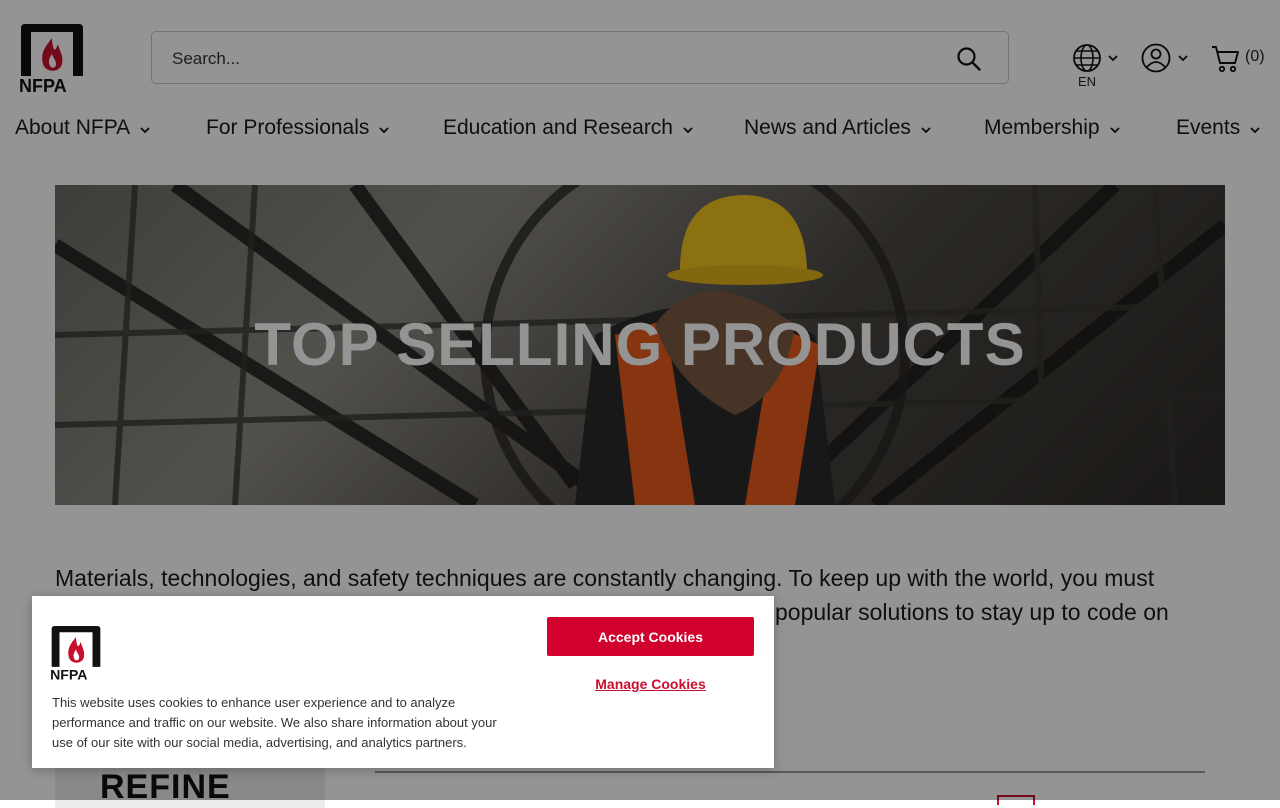 The width and height of the screenshot is (1280, 808). What do you see at coordinates (650, 684) in the screenshot?
I see `manage-cookies-link: Manage Cookies` at bounding box center [650, 684].